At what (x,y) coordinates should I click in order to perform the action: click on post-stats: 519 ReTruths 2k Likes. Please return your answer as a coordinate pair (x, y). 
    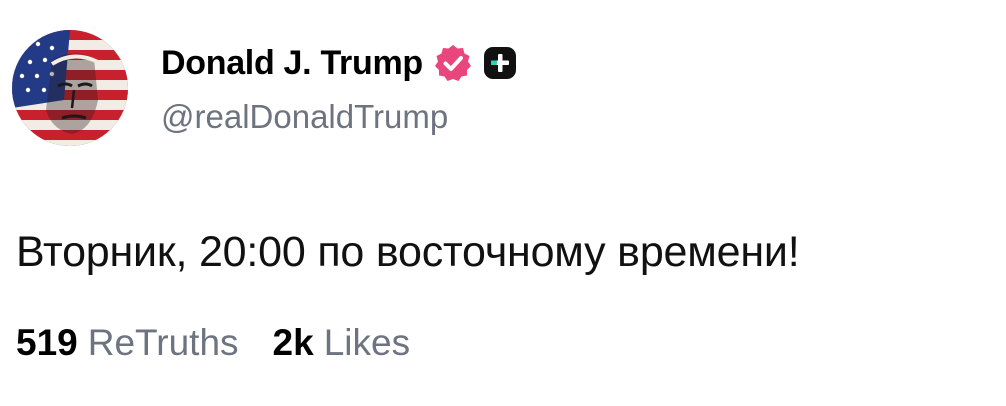
    Looking at the image, I should click on (230, 343).